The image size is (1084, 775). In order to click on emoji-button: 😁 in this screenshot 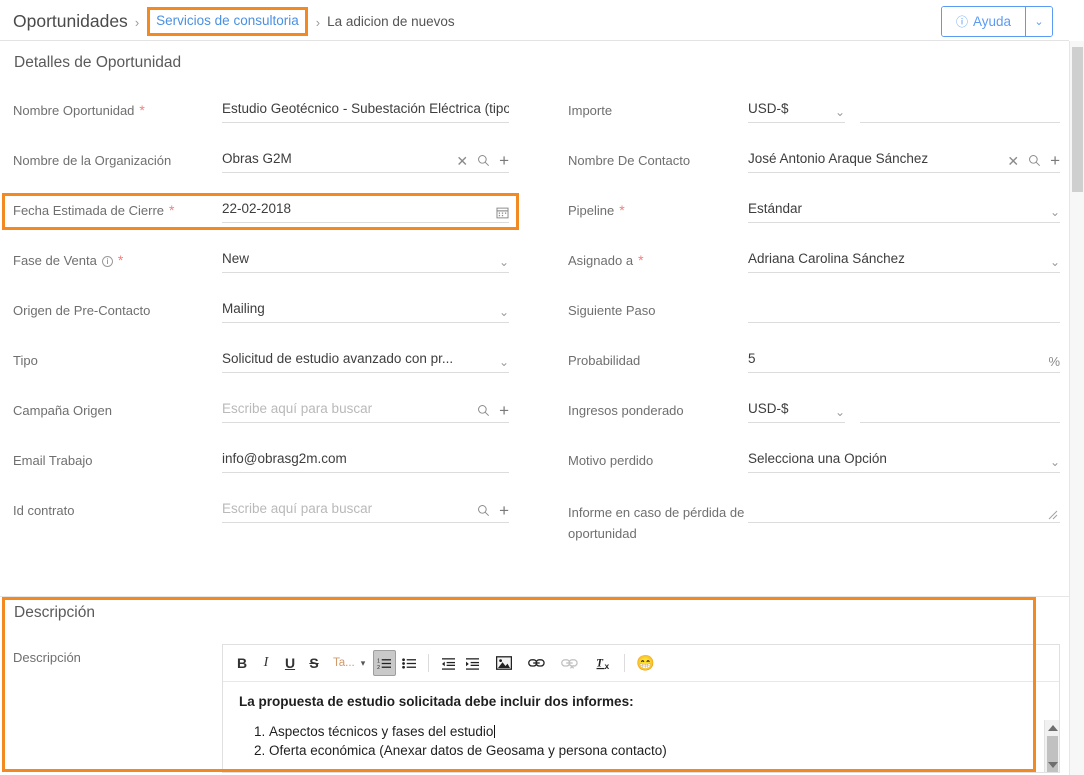, I will do `click(645, 663)`.